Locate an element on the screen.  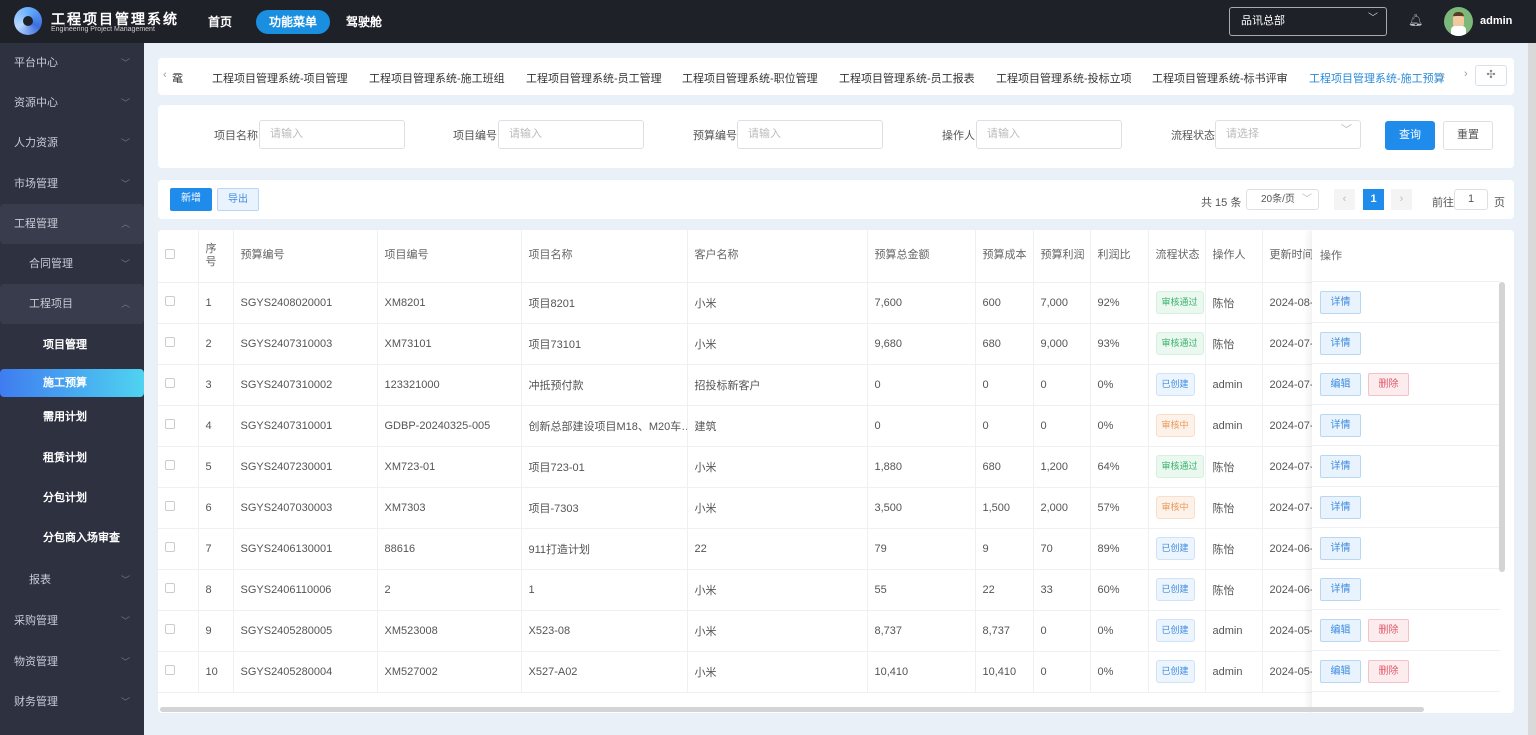
bell-icon: 🔔︎ is located at coordinates (1415, 20).